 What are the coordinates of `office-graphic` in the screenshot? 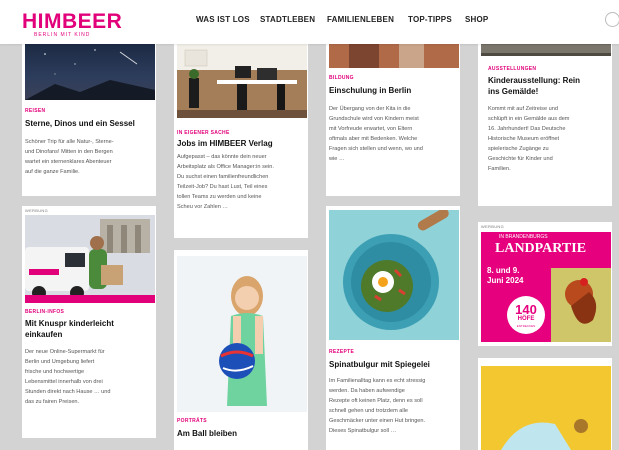 It's located at (242, 81).